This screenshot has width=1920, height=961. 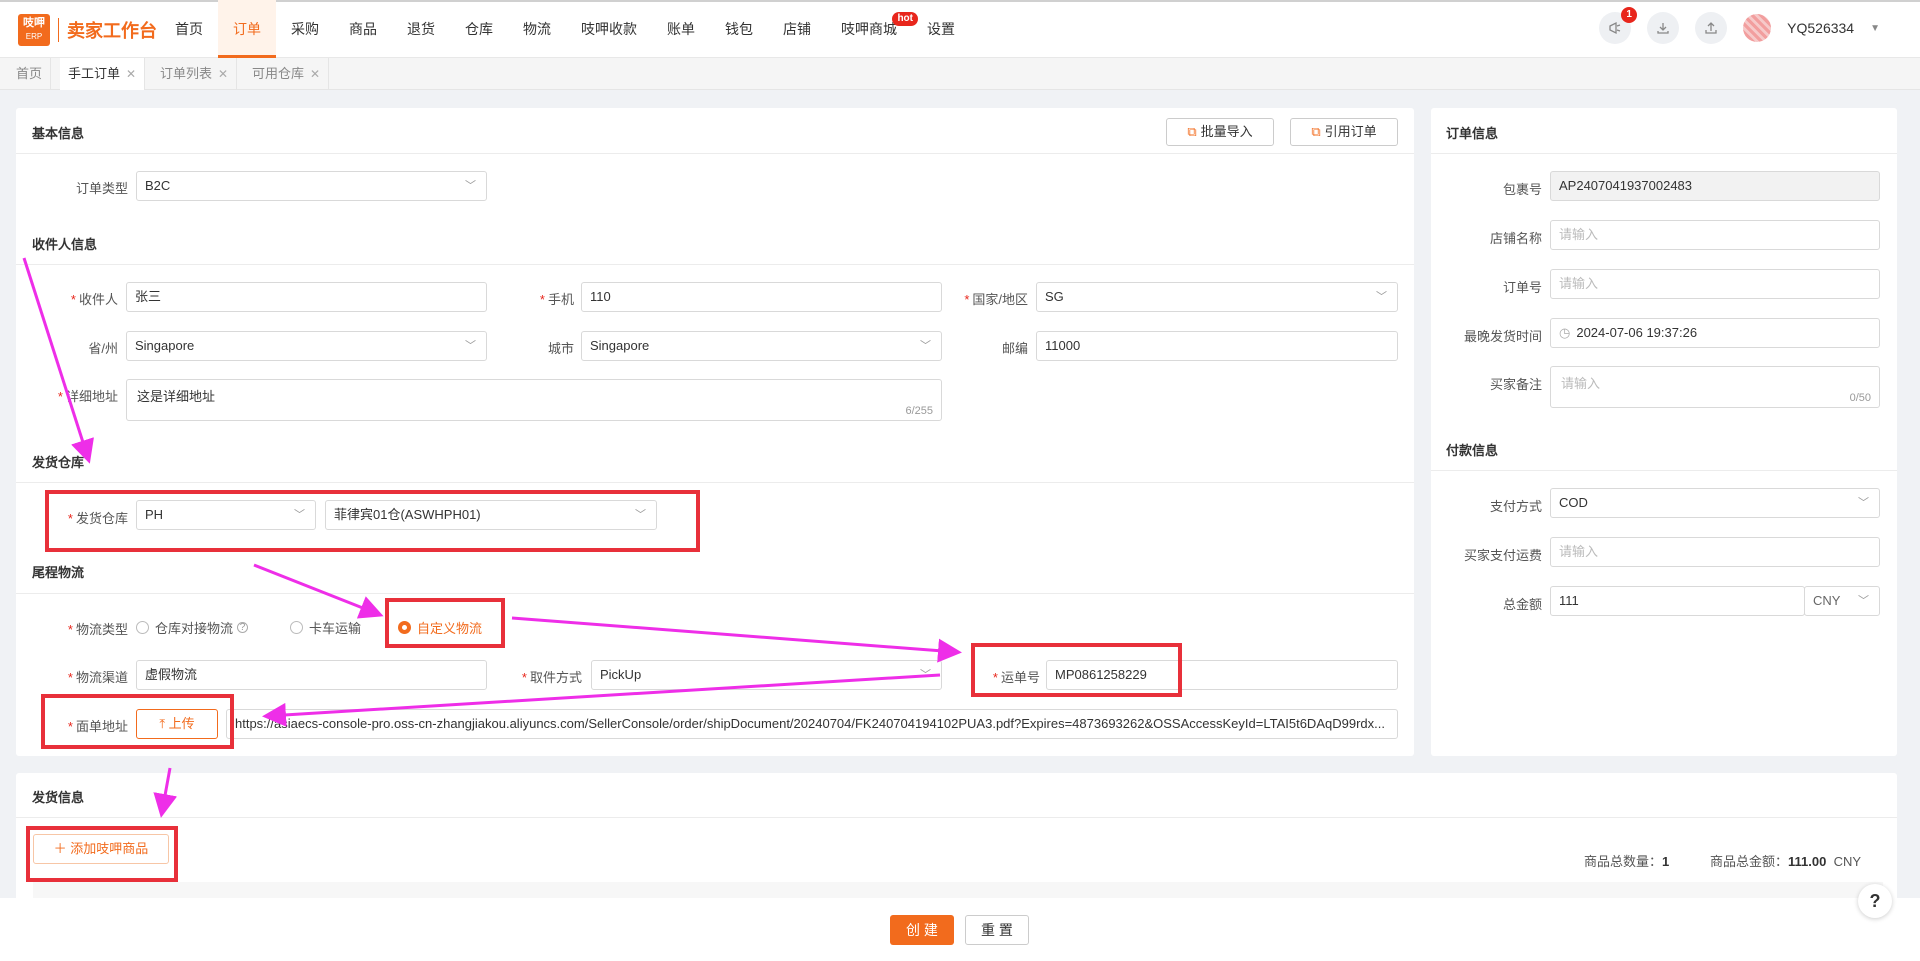 What do you see at coordinates (1715, 503) in the screenshot?
I see `payment-method-select: COD ﹀` at bounding box center [1715, 503].